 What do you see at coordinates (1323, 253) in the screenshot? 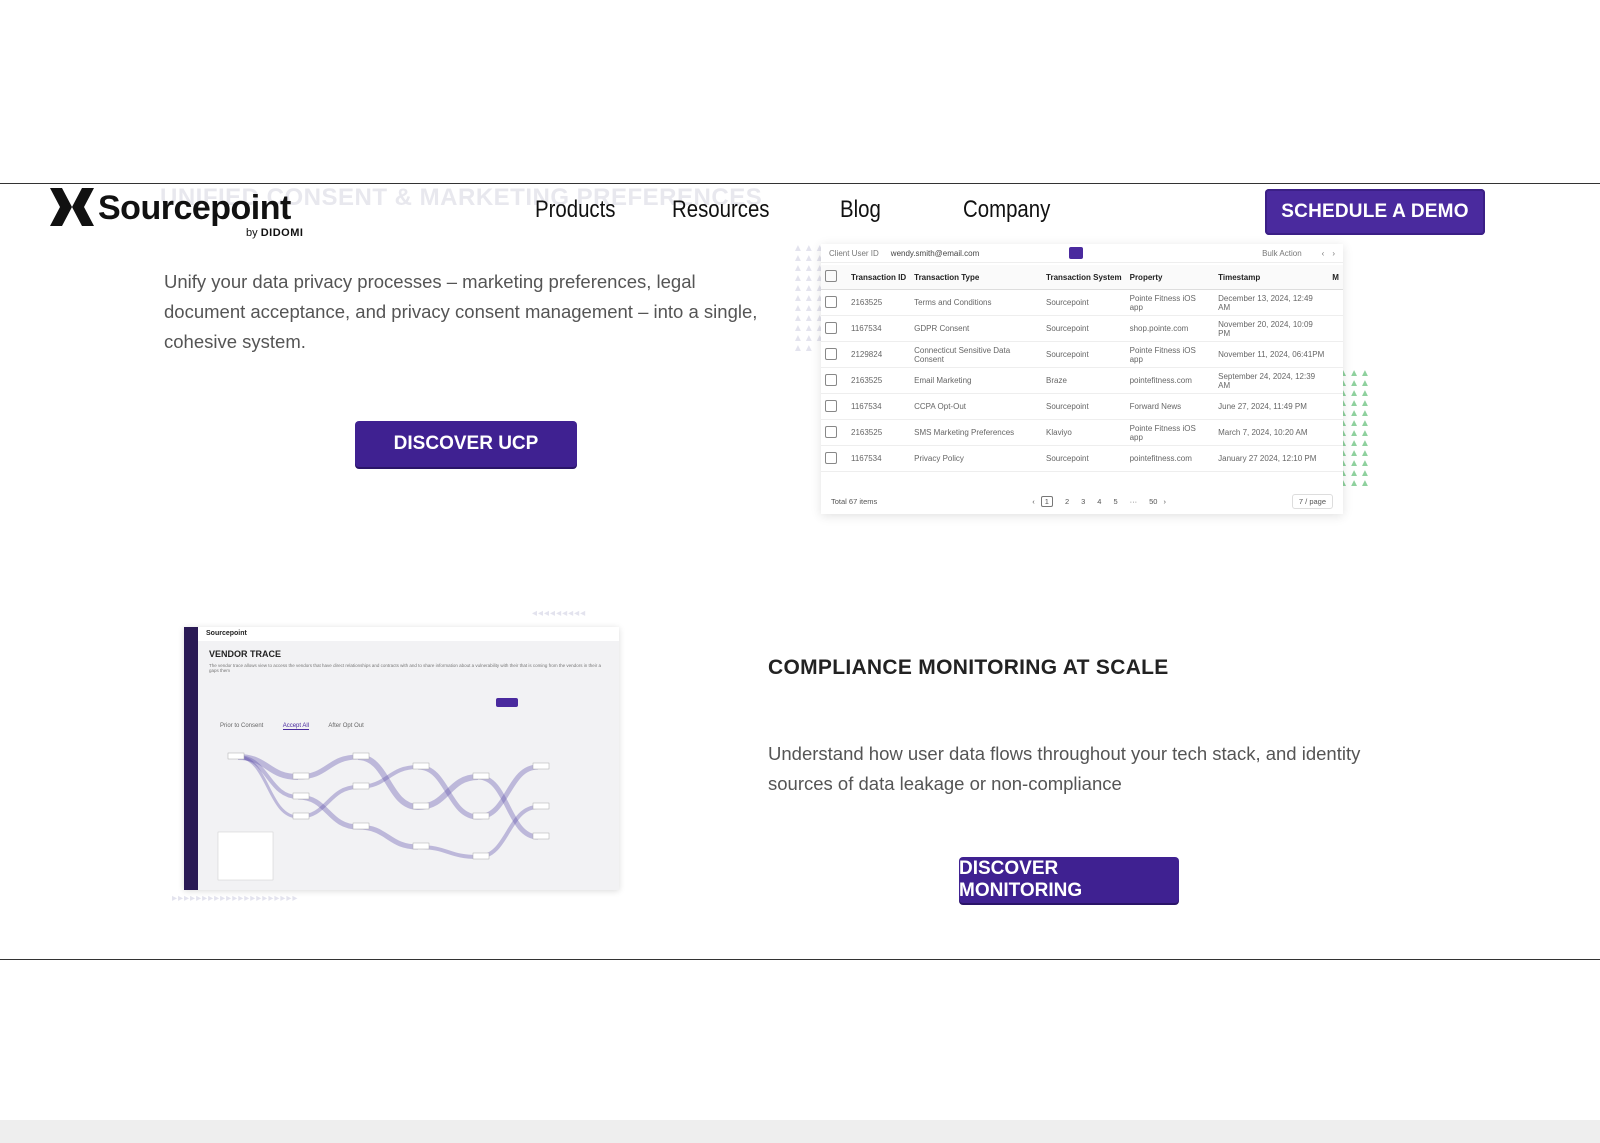
I see `chevron-left-icon: ‹` at bounding box center [1323, 253].